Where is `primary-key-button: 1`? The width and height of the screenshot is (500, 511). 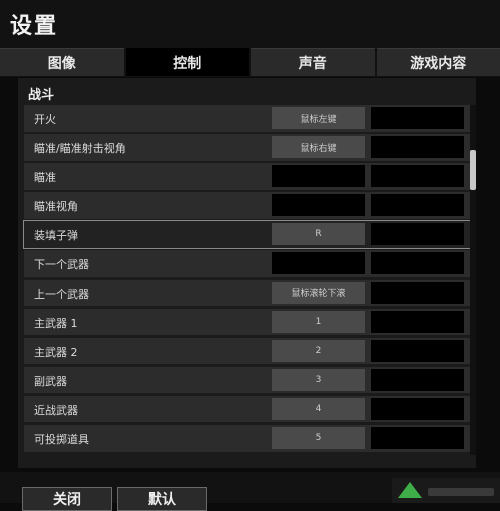
primary-key-button: 1 is located at coordinates (318, 322).